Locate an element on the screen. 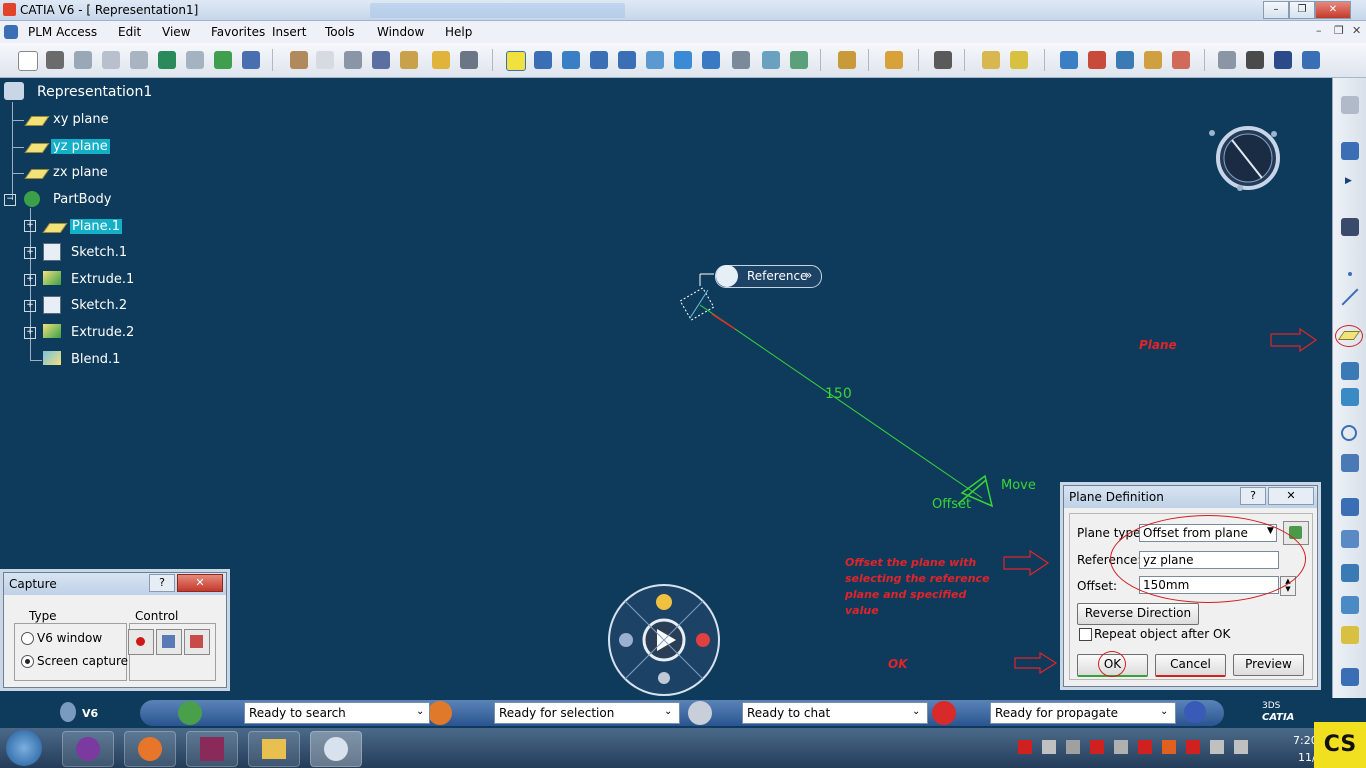 Image resolution: width=1366 pixels, height=768 pixels. spline-icon is located at coordinates (1350, 463).